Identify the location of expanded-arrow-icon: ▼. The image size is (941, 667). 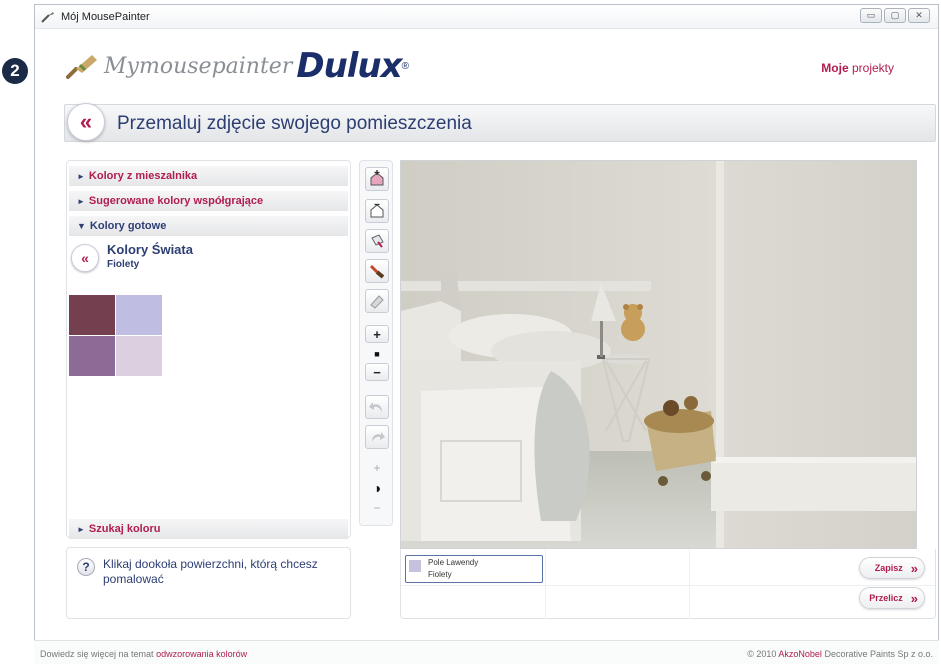
(81, 226).